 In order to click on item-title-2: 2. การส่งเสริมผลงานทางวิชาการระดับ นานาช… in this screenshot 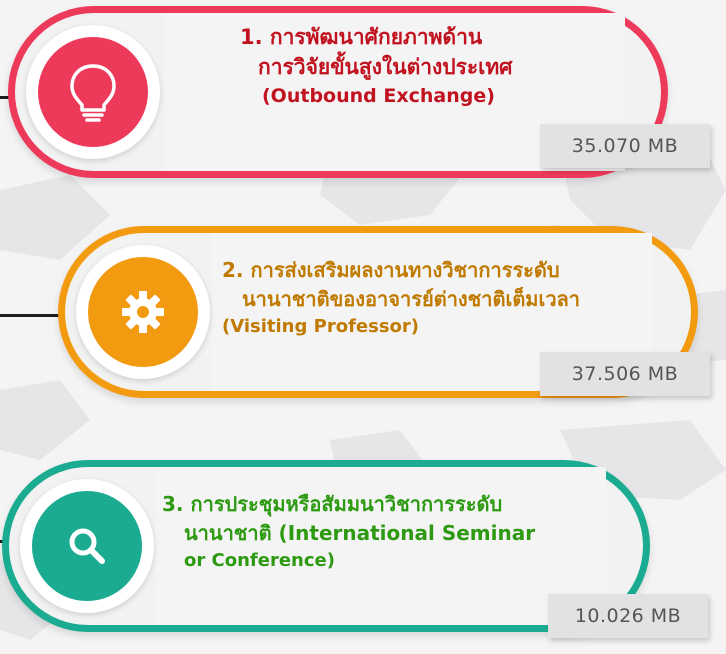, I will do `click(401, 298)`.